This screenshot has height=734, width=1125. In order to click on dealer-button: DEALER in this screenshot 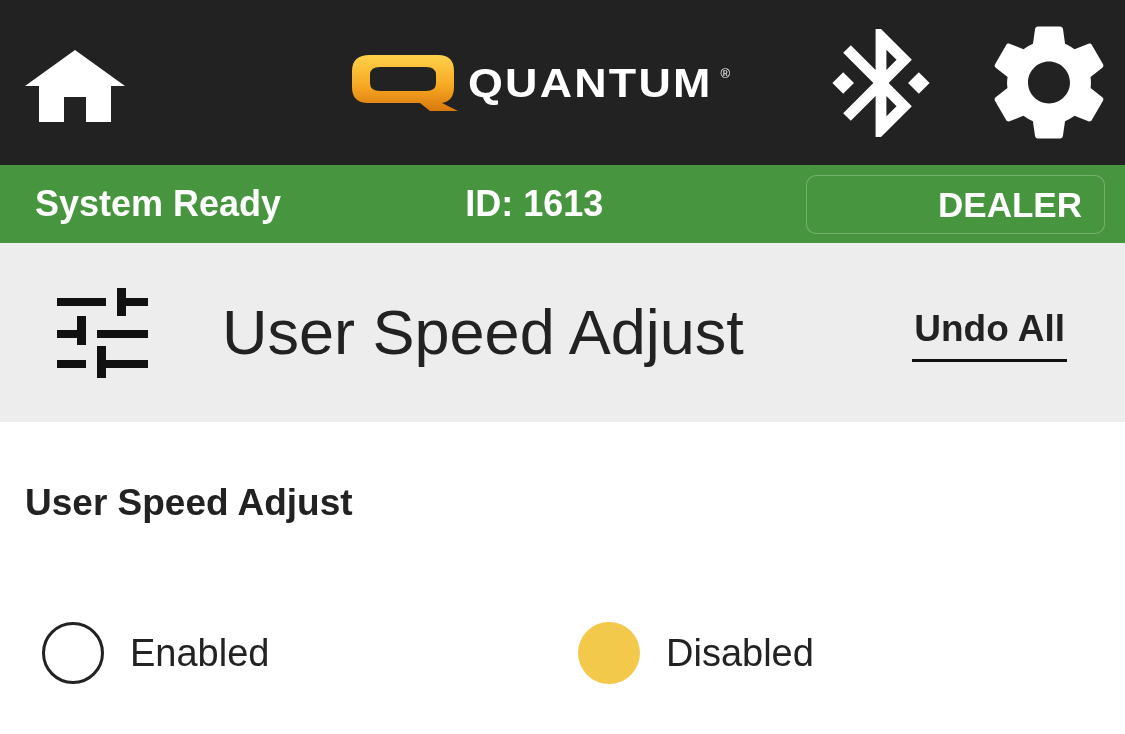, I will do `click(955, 204)`.